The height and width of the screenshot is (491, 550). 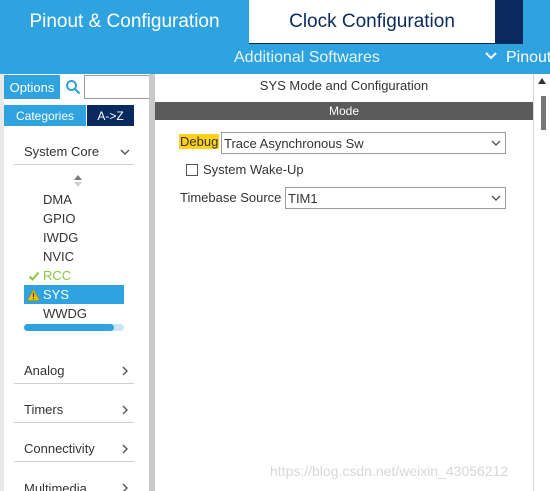 I want to click on checkmark-icon, so click(x=33, y=275).